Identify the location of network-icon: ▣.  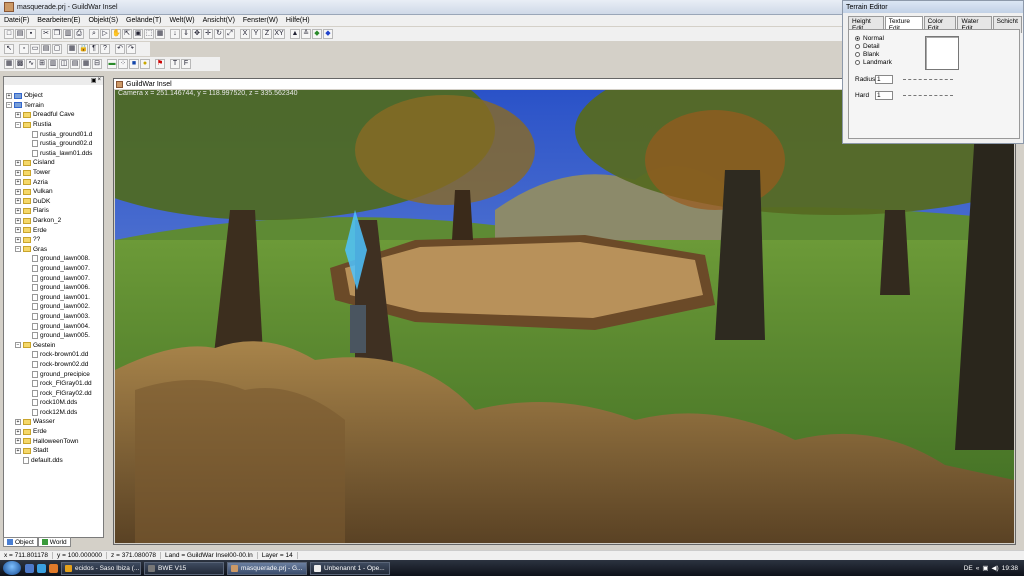
(985, 568).